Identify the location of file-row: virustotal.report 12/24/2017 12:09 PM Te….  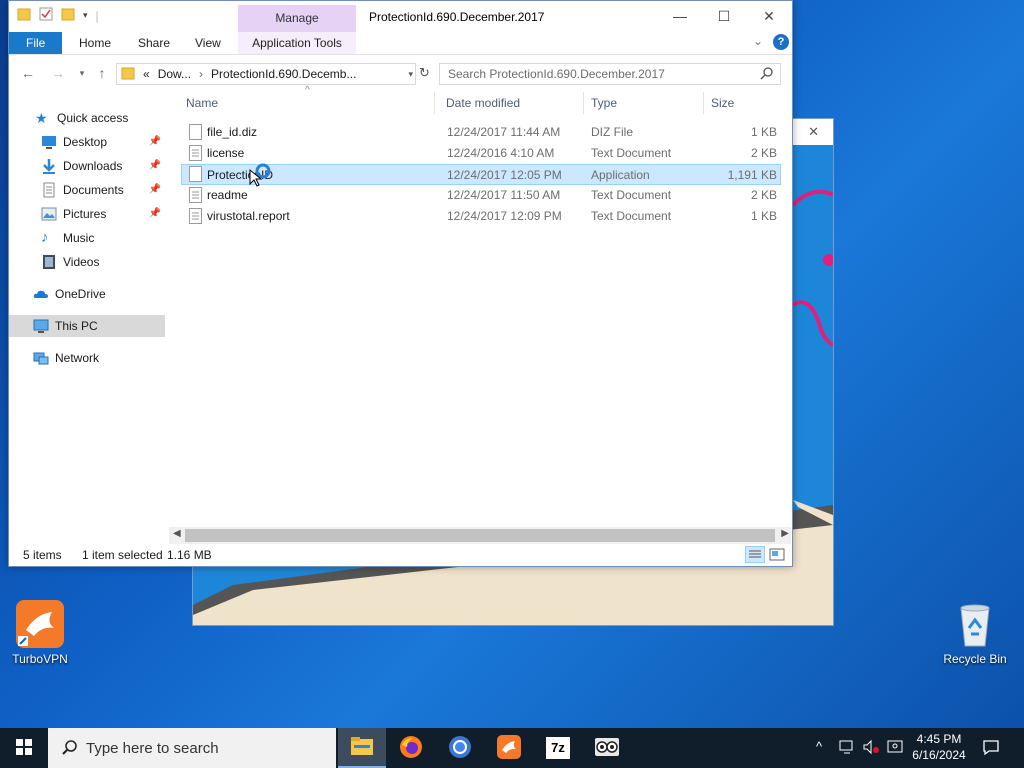
(481, 216).